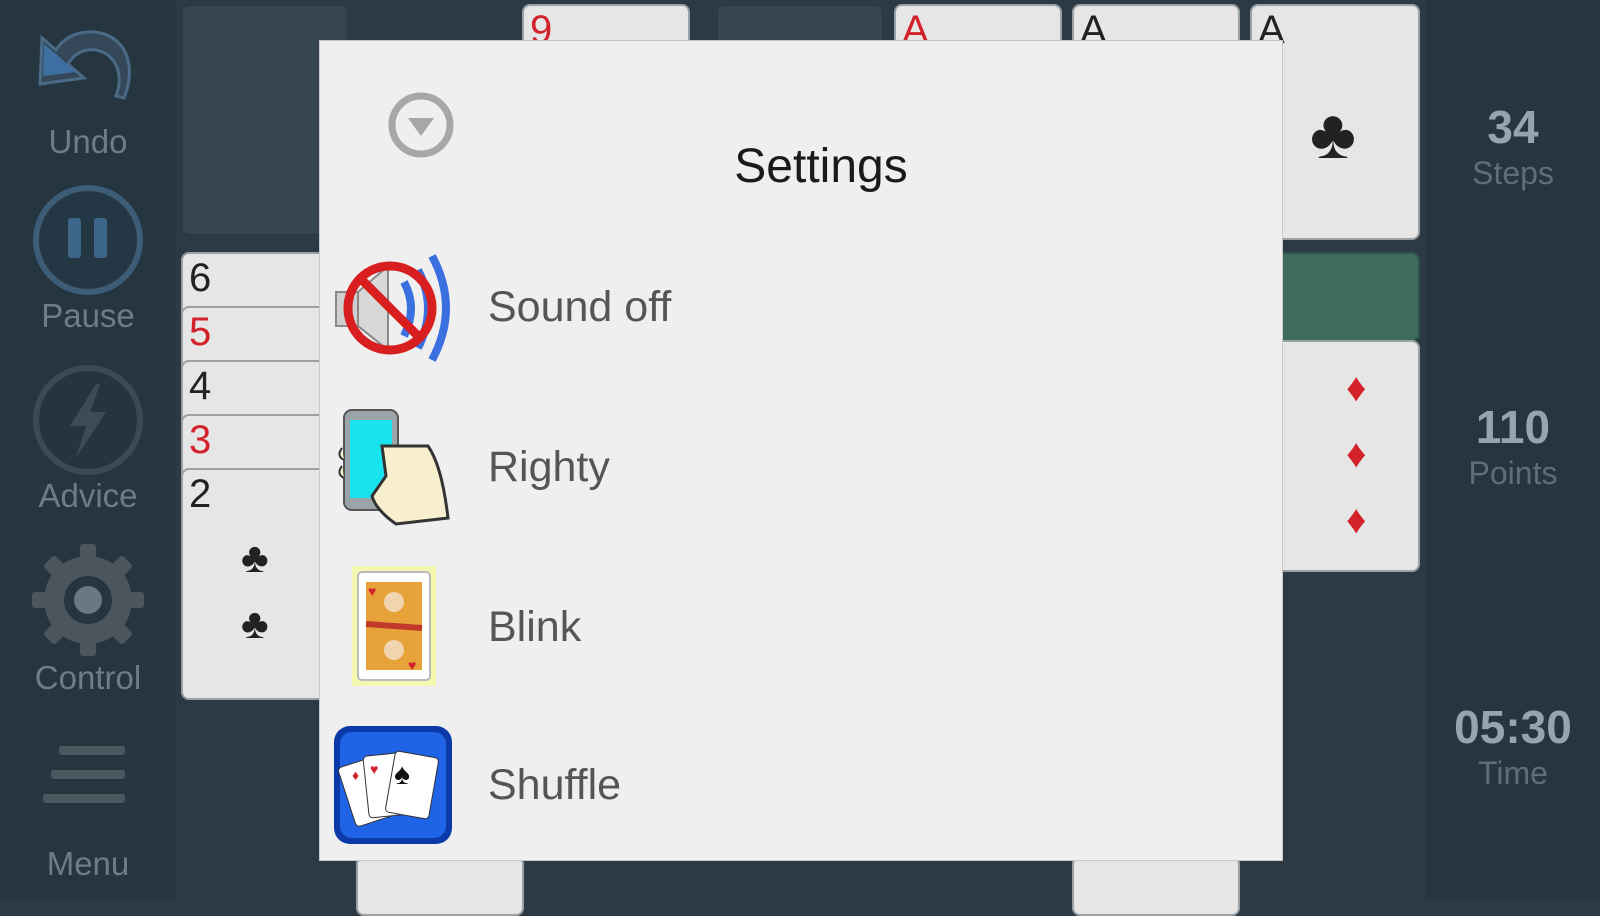 The image size is (1600, 916). What do you see at coordinates (1513, 727) in the screenshot?
I see `time-value: 05:30` at bounding box center [1513, 727].